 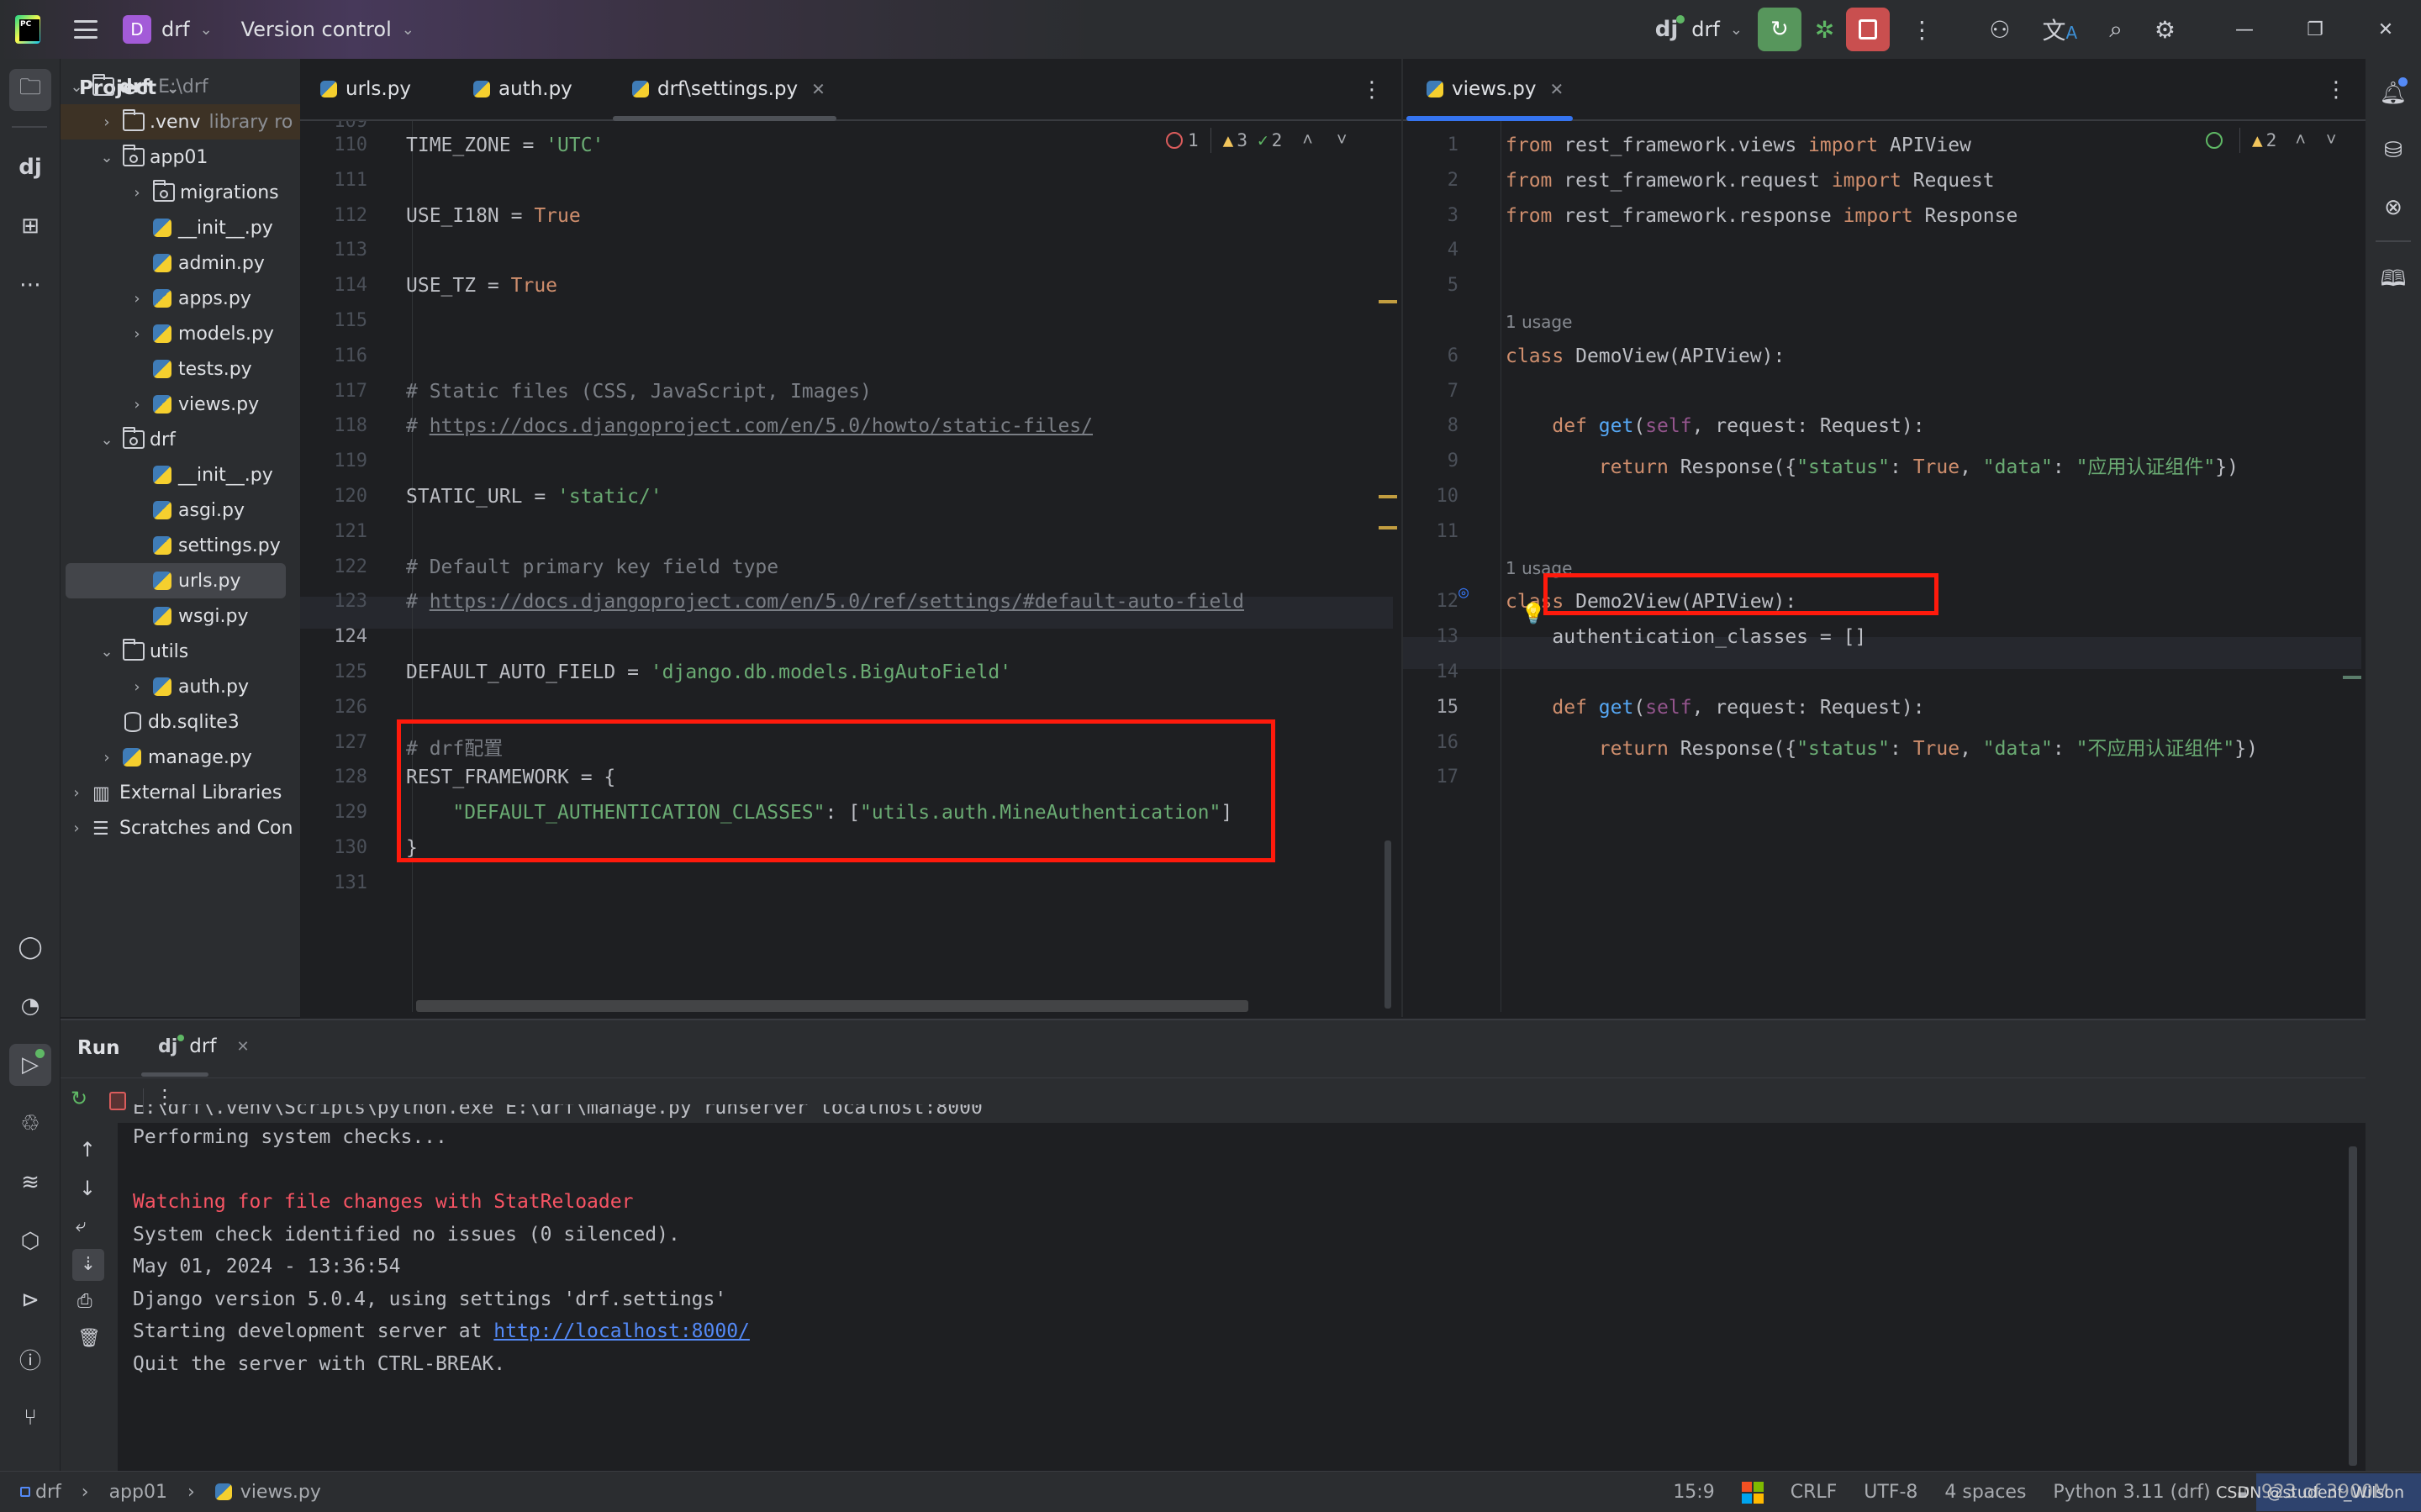 What do you see at coordinates (1495, 89) in the screenshot?
I see `tab-views-py: views.py ✕` at bounding box center [1495, 89].